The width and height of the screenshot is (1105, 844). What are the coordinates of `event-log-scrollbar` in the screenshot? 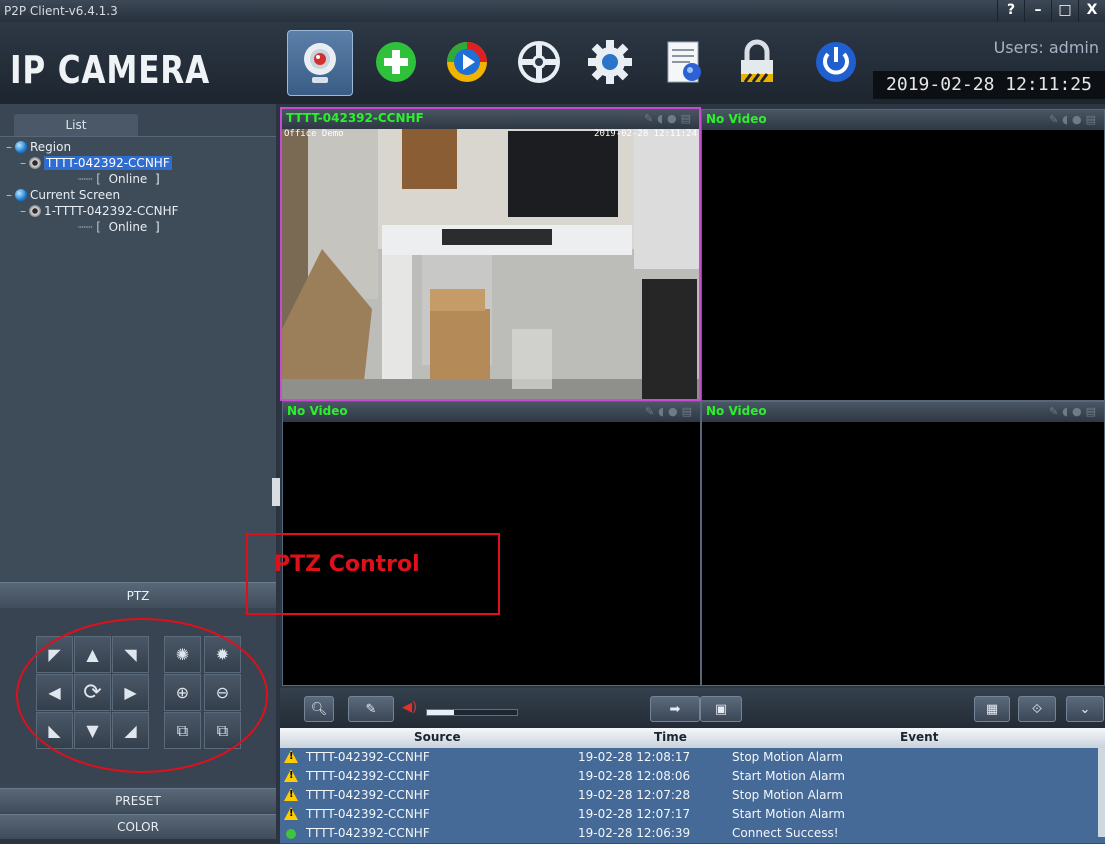 It's located at (1101, 792).